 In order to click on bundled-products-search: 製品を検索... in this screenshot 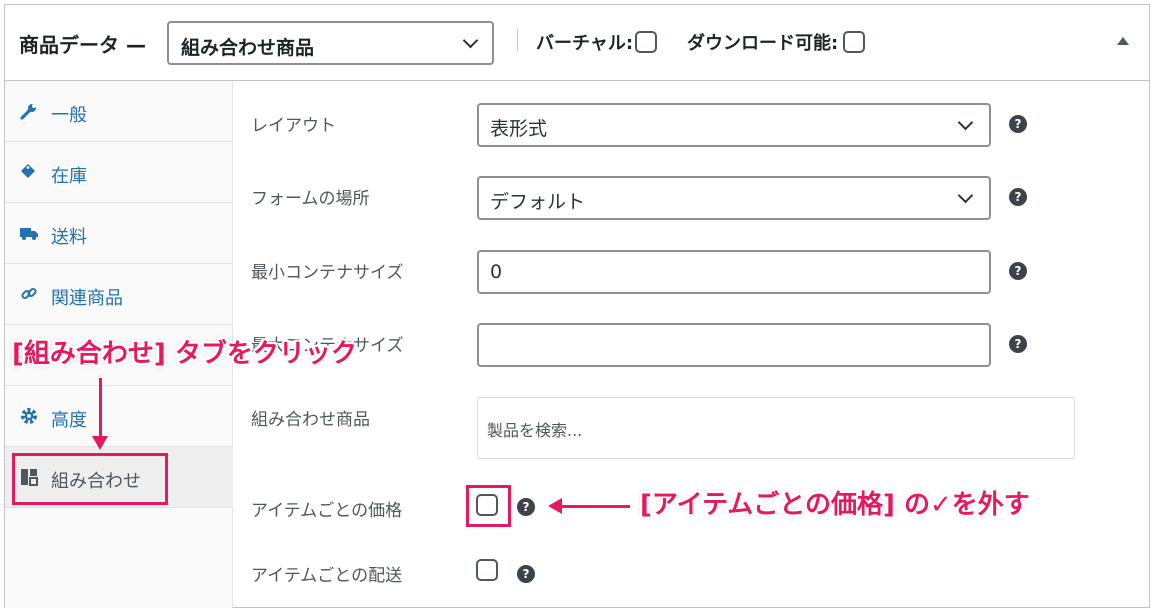, I will do `click(776, 428)`.